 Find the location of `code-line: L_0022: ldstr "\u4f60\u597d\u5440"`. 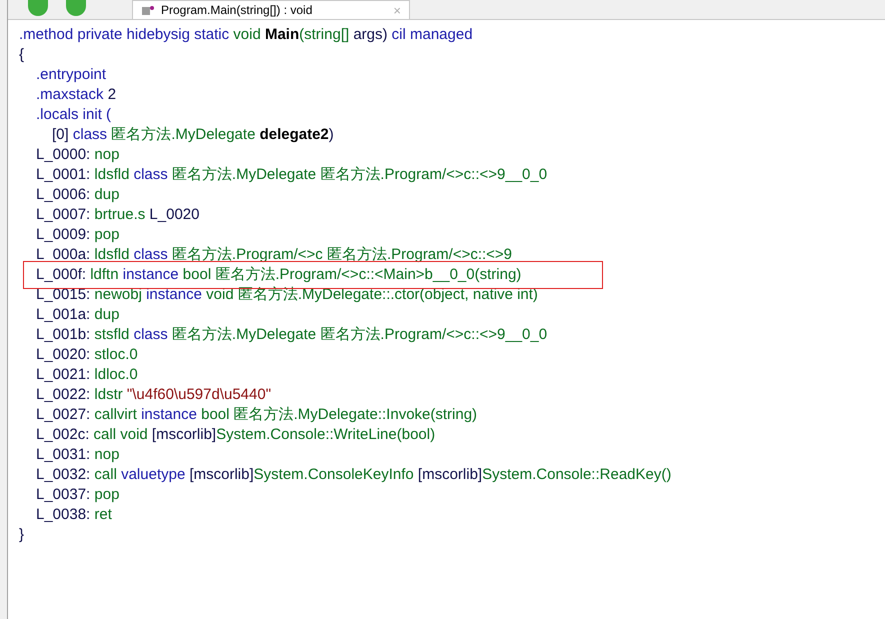

code-line: L_0022: ldstr "\u4f60\u597d\u5440" is located at coordinates (154, 395).